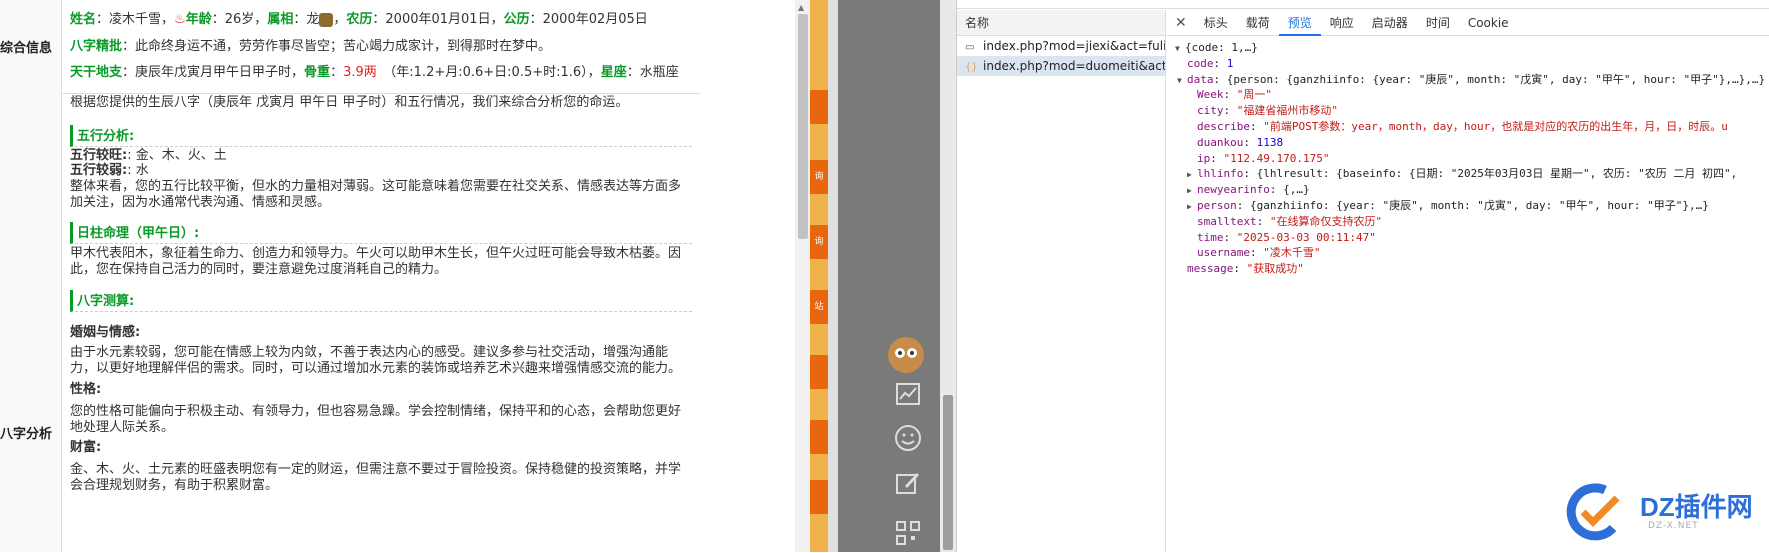 This screenshot has height=553, width=1769. Describe the element at coordinates (802, 276) in the screenshot. I see `vertical-scrollbar: ▲` at that location.